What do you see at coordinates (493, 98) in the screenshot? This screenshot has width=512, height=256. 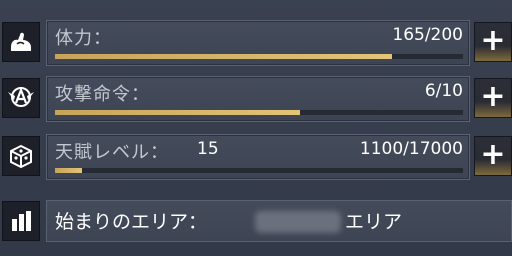 I see `add-attack-orders-button: +` at bounding box center [493, 98].